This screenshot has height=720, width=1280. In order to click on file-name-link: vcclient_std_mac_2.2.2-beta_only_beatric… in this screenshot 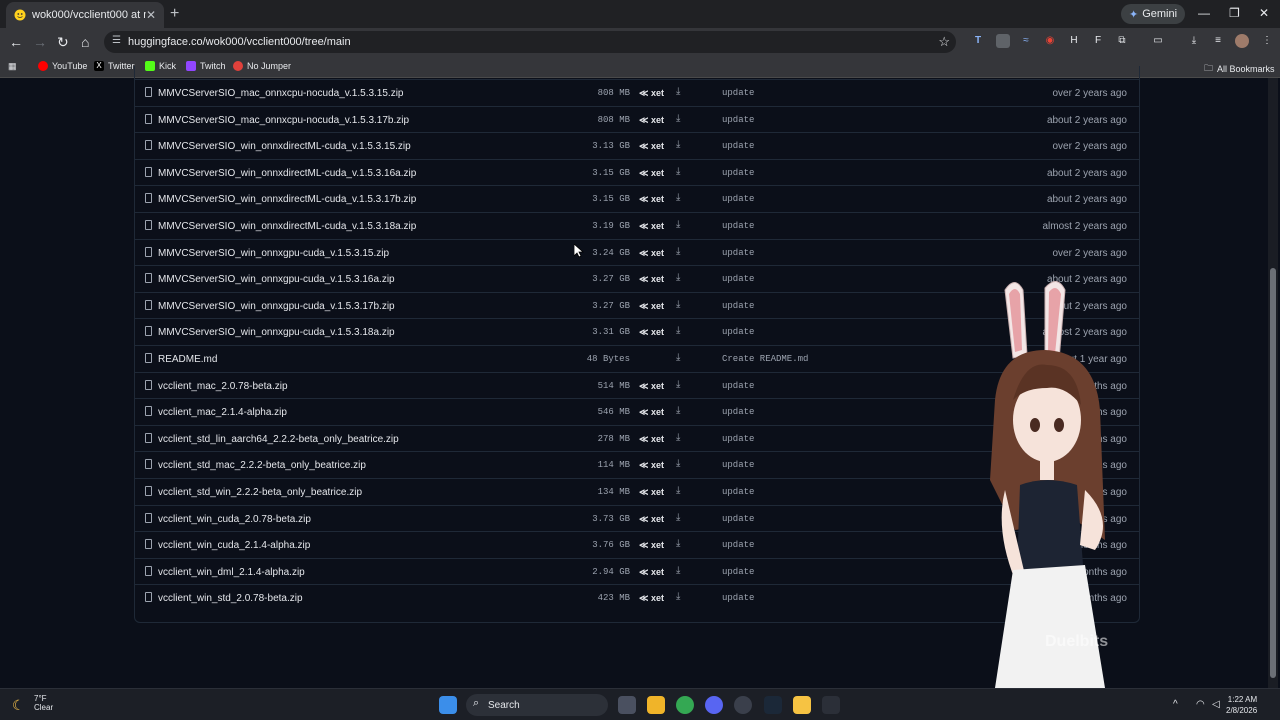, I will do `click(262, 465)`.